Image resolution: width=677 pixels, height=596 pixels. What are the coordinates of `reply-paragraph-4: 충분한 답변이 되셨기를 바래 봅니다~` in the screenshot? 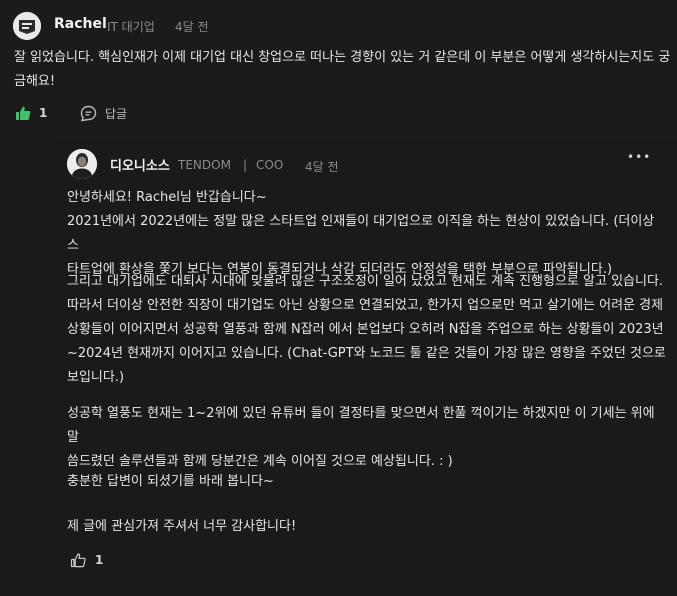 It's located at (170, 481).